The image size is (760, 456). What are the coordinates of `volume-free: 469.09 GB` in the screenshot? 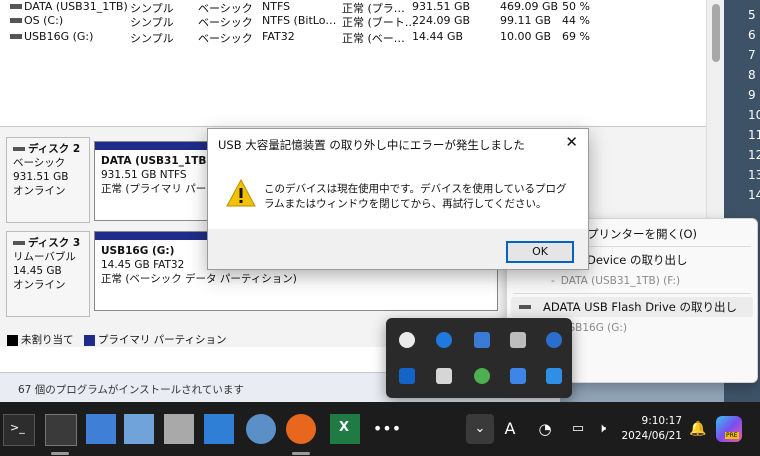 It's located at (529, 6).